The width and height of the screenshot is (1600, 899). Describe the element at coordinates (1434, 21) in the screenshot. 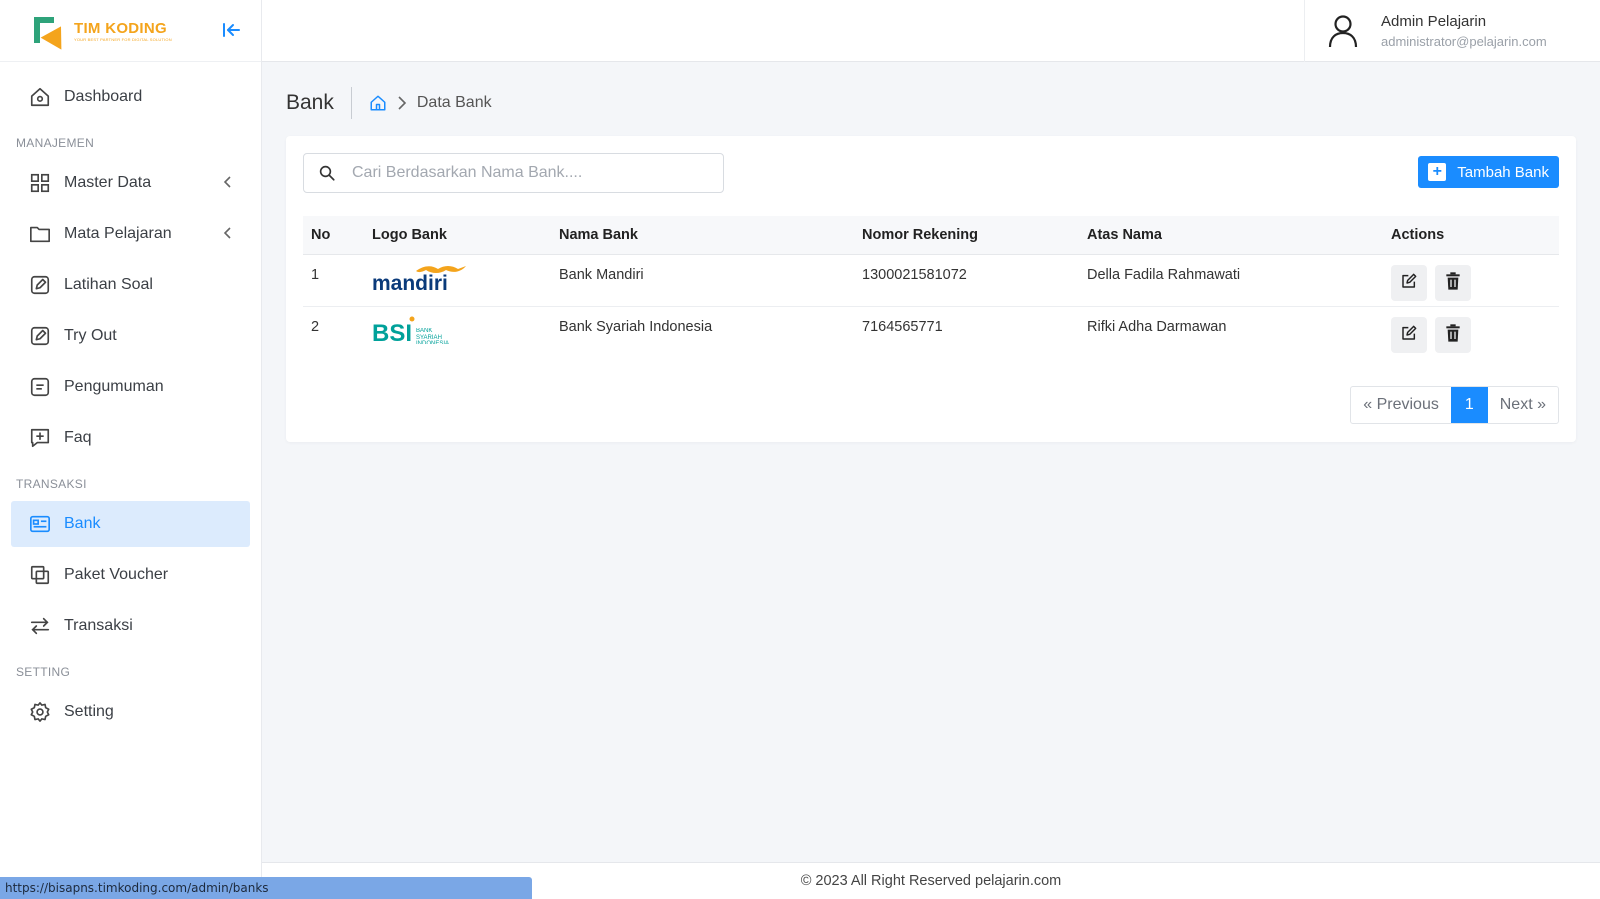

I see `user-name: Admin Pelajarin` at that location.